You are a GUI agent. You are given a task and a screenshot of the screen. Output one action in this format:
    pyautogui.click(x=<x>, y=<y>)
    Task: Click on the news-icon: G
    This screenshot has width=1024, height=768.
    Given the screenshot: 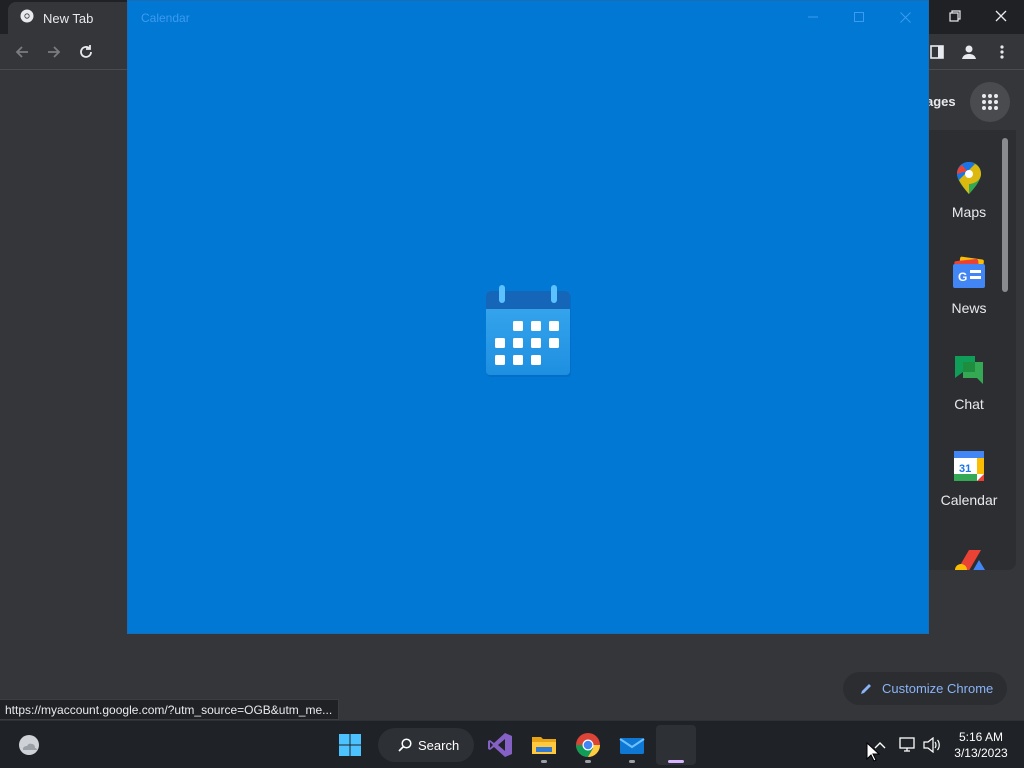 What is the action you would take?
    pyautogui.click(x=969, y=272)
    